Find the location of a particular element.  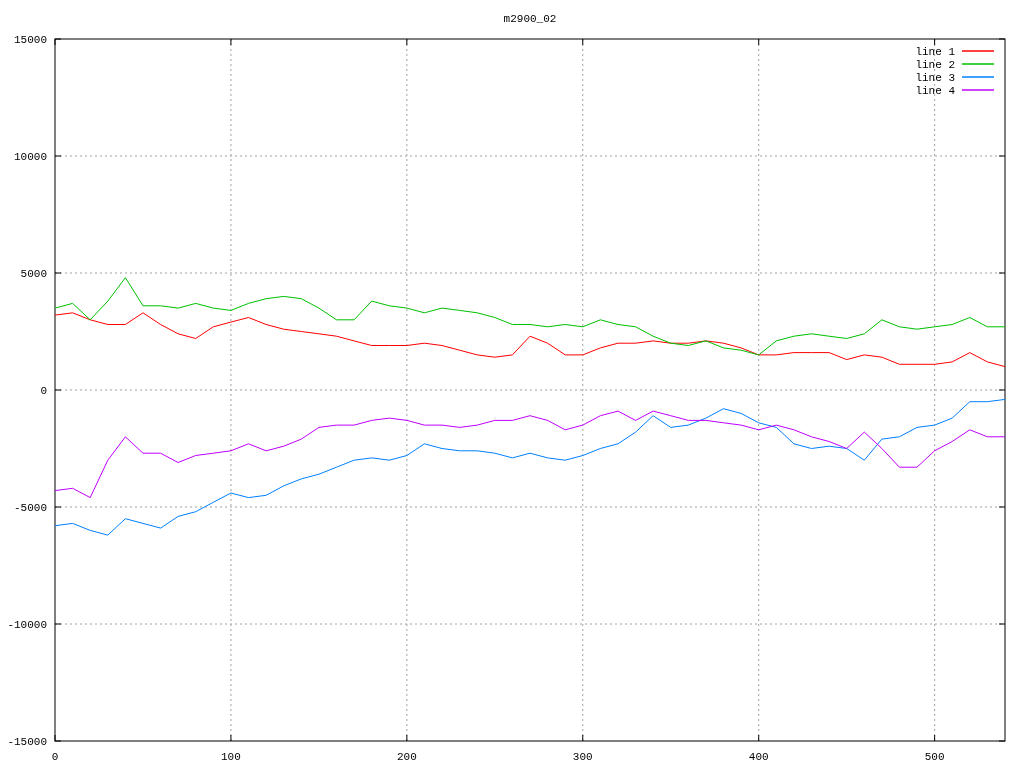

x-tick-label: 400 is located at coordinates (758, 757).